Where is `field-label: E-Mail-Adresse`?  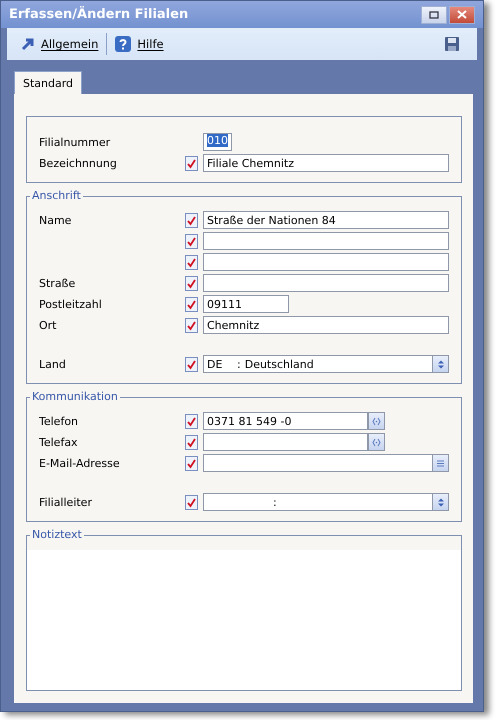
field-label: E-Mail-Adresse is located at coordinates (79, 463).